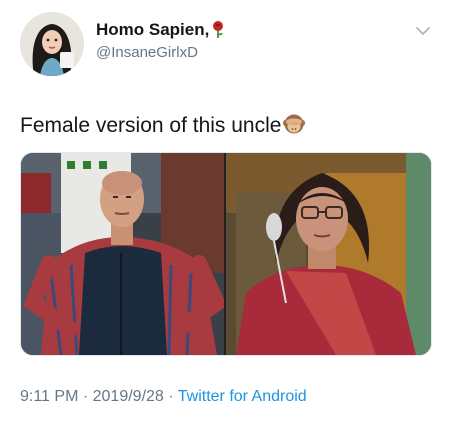  What do you see at coordinates (242, 396) in the screenshot?
I see `source-link: Twitter for Android` at bounding box center [242, 396].